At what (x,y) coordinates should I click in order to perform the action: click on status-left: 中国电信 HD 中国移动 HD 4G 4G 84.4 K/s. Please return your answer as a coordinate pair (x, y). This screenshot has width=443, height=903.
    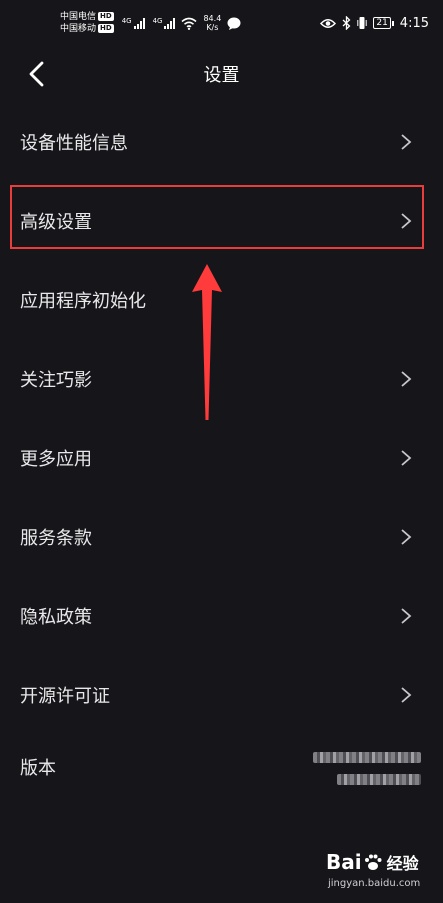
    Looking at the image, I should click on (150, 23).